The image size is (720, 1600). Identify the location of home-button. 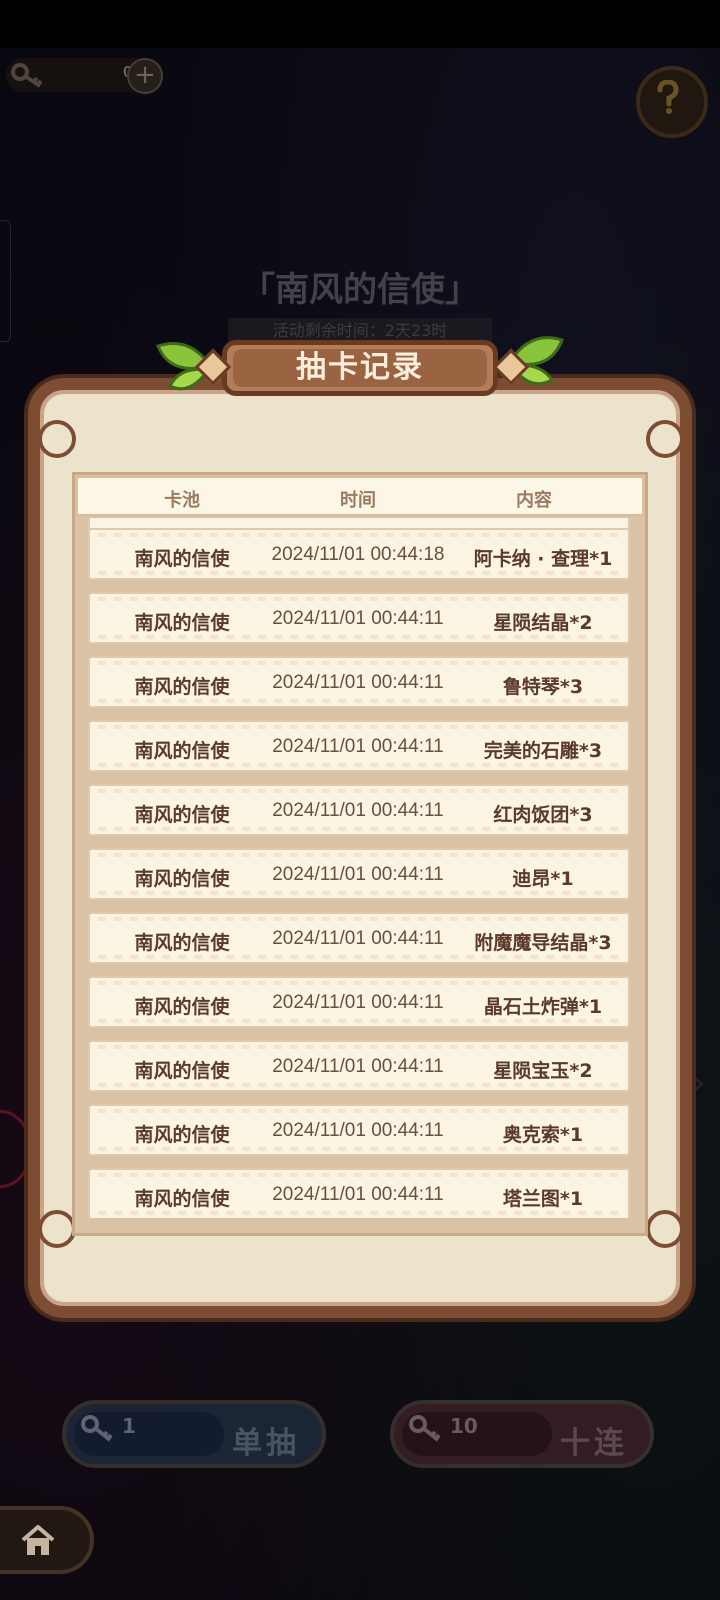
(47, 1540).